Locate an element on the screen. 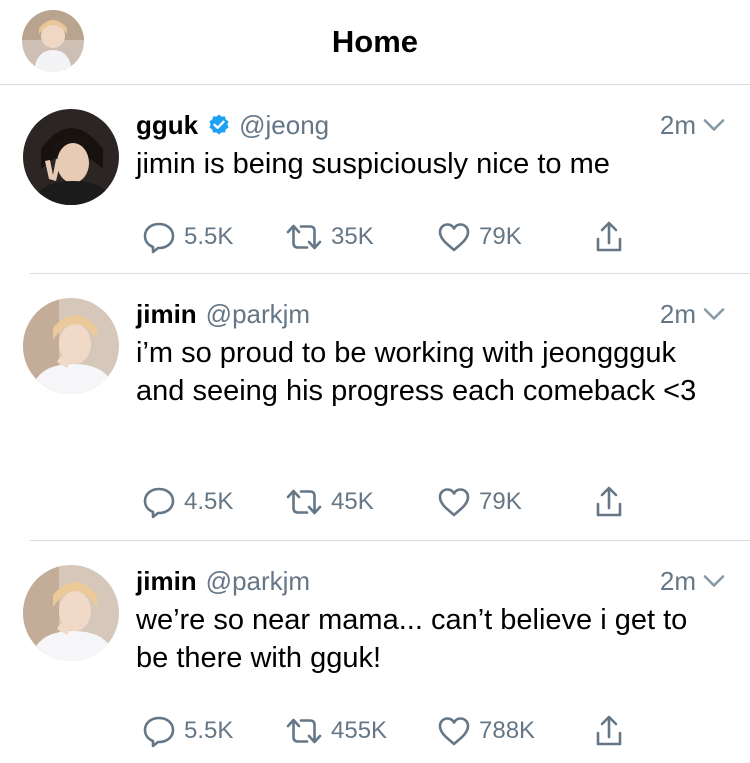  retweet-button: 455K is located at coordinates (336, 731).